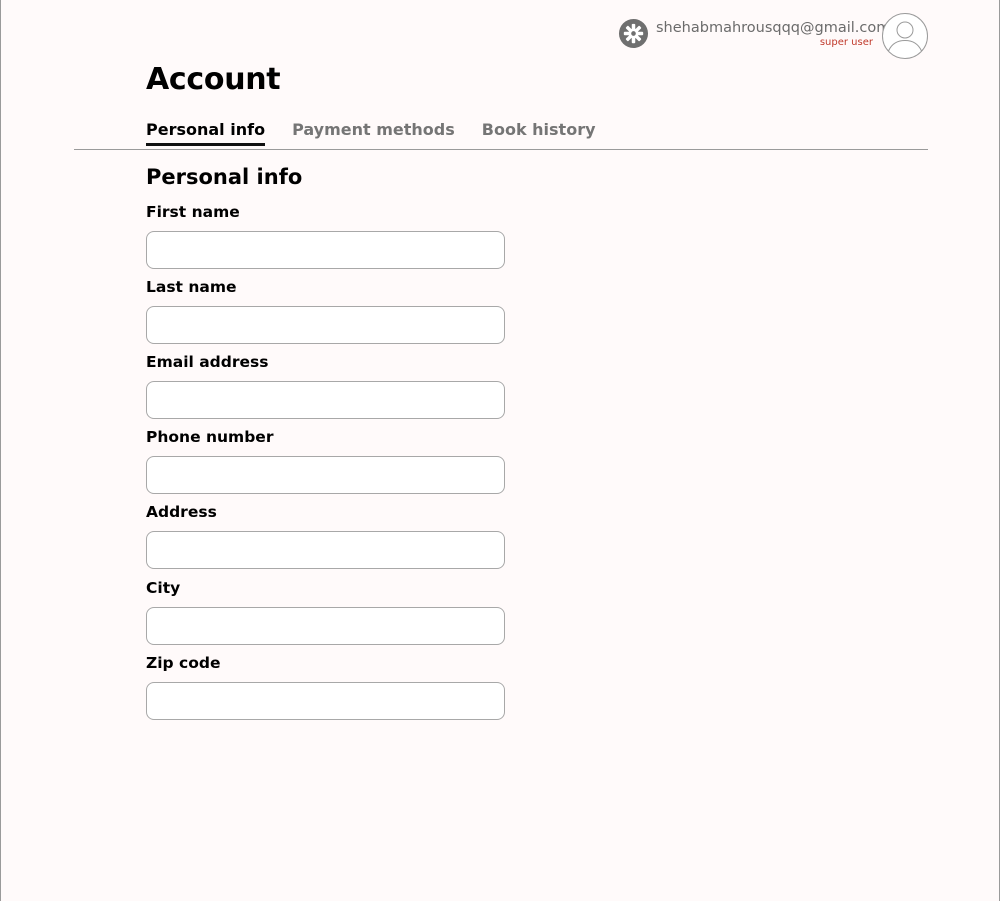 The height and width of the screenshot is (901, 1000). I want to click on gear-icon, so click(633, 33).